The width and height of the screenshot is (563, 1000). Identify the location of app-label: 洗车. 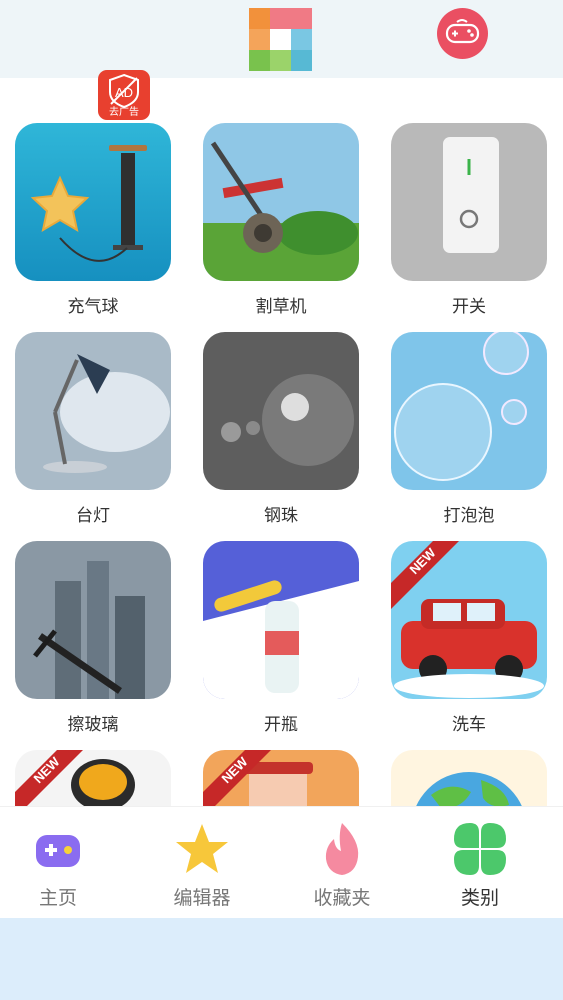
(469, 725).